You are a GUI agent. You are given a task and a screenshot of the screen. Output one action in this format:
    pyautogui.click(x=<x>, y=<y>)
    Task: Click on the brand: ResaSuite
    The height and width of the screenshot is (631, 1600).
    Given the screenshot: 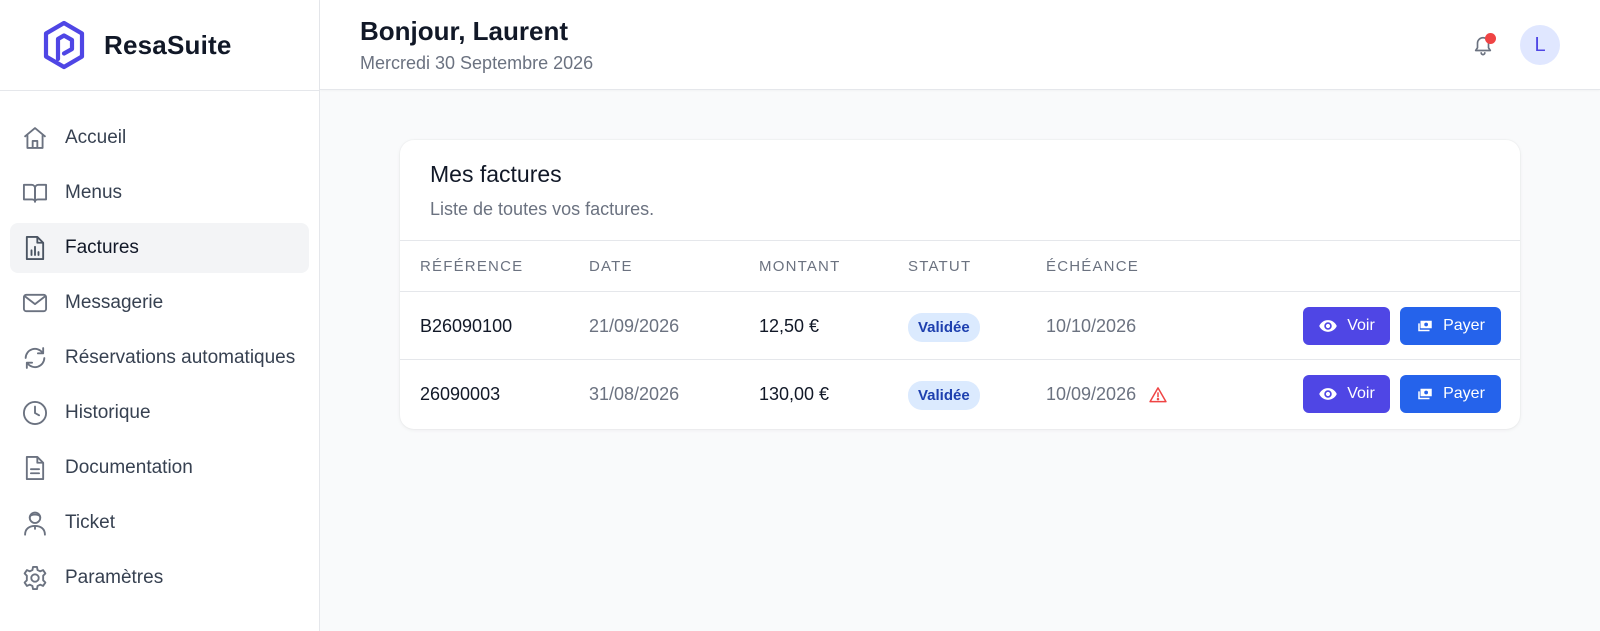 What is the action you would take?
    pyautogui.click(x=159, y=45)
    